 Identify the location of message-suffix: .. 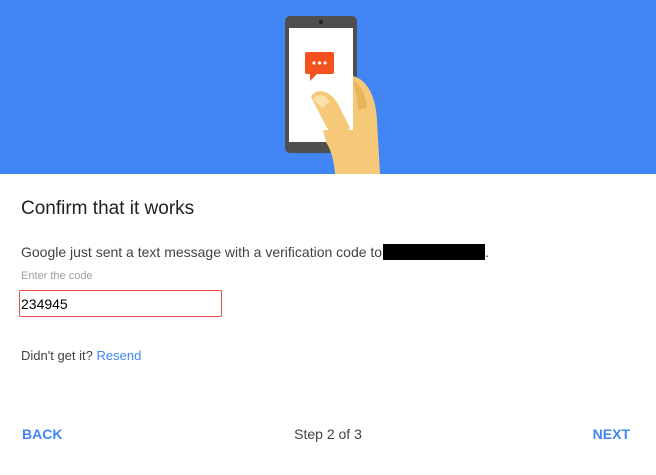
(487, 252).